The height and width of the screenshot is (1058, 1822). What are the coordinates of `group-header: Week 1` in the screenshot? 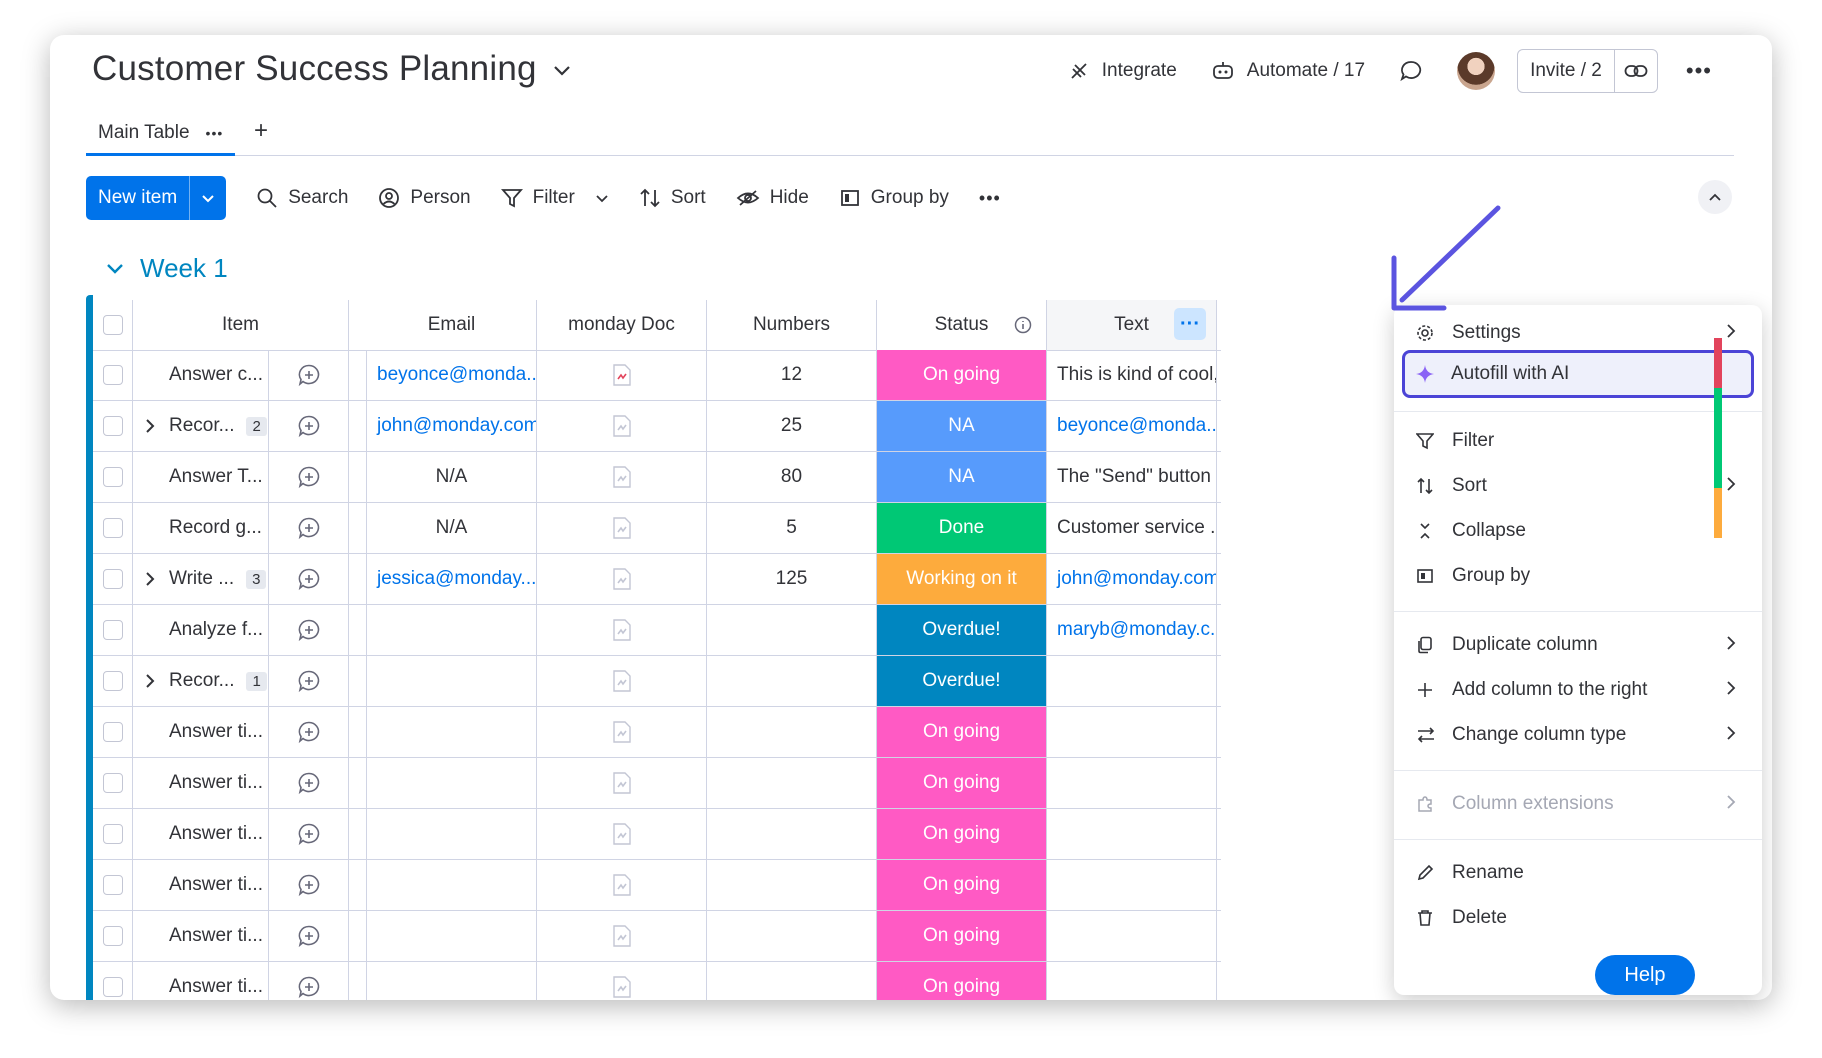 It's located at (167, 268).